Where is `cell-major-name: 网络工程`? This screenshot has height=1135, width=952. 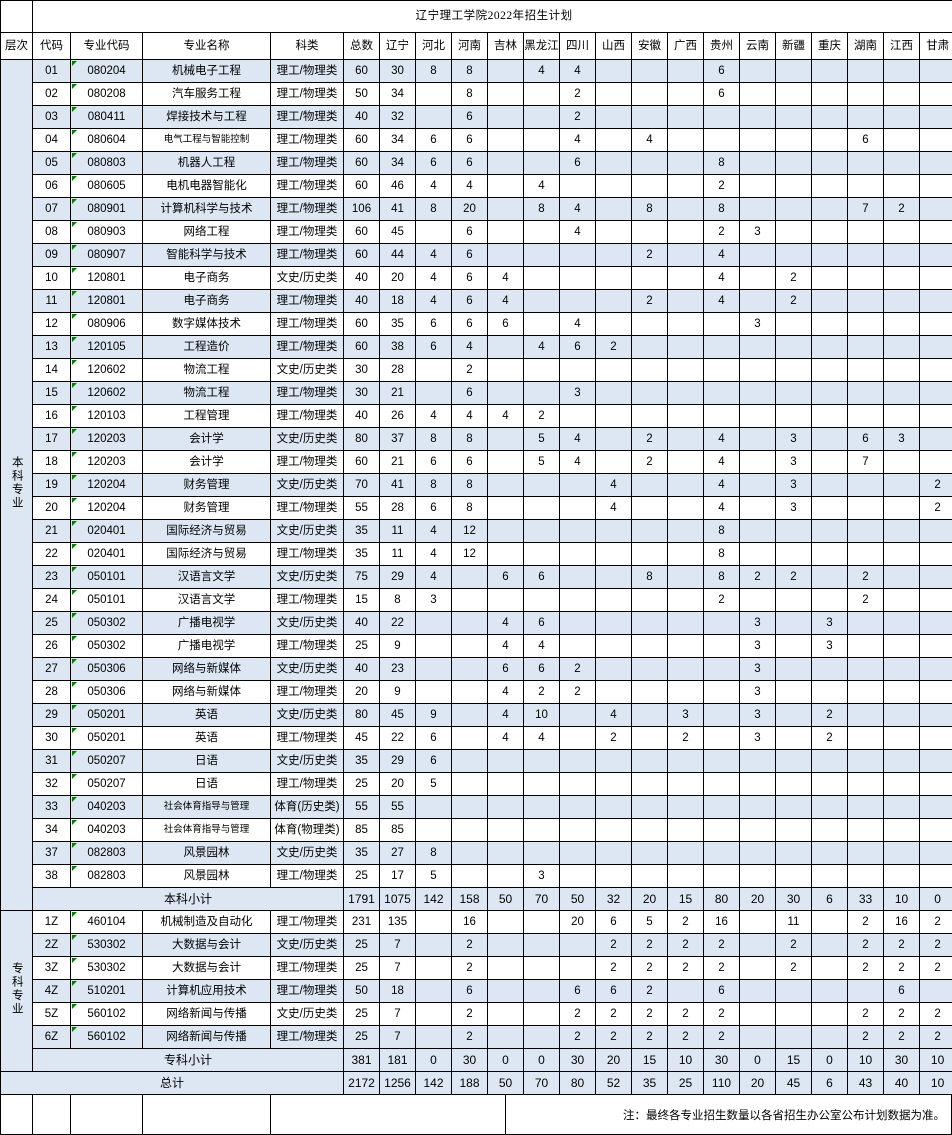 cell-major-name: 网络工程 is located at coordinates (207, 232).